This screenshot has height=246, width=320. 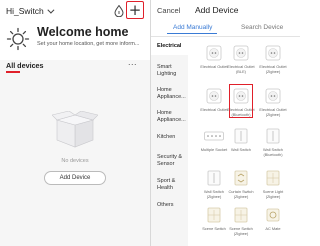 What do you see at coordinates (214, 194) in the screenshot?
I see `device-tile-label: Wall Switch (Zigbee)` at bounding box center [214, 194].